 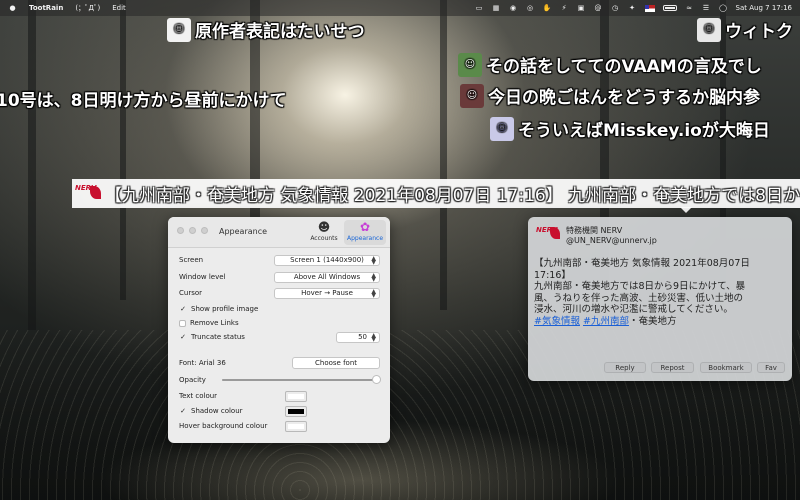 What do you see at coordinates (327, 260) in the screenshot?
I see `screen-select: Screen 1 (1440x900) ▲ ▼` at bounding box center [327, 260].